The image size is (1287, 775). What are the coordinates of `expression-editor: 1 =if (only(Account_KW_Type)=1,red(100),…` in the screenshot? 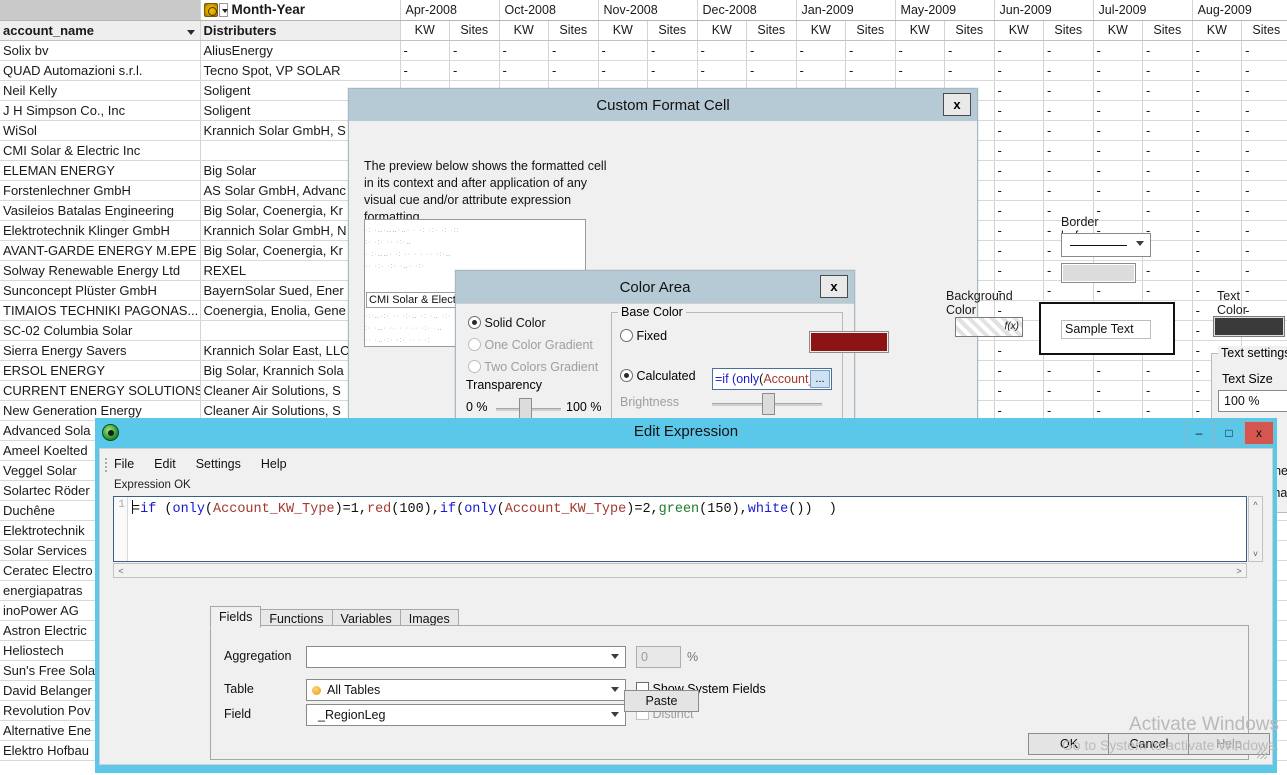 It's located at (680, 529).